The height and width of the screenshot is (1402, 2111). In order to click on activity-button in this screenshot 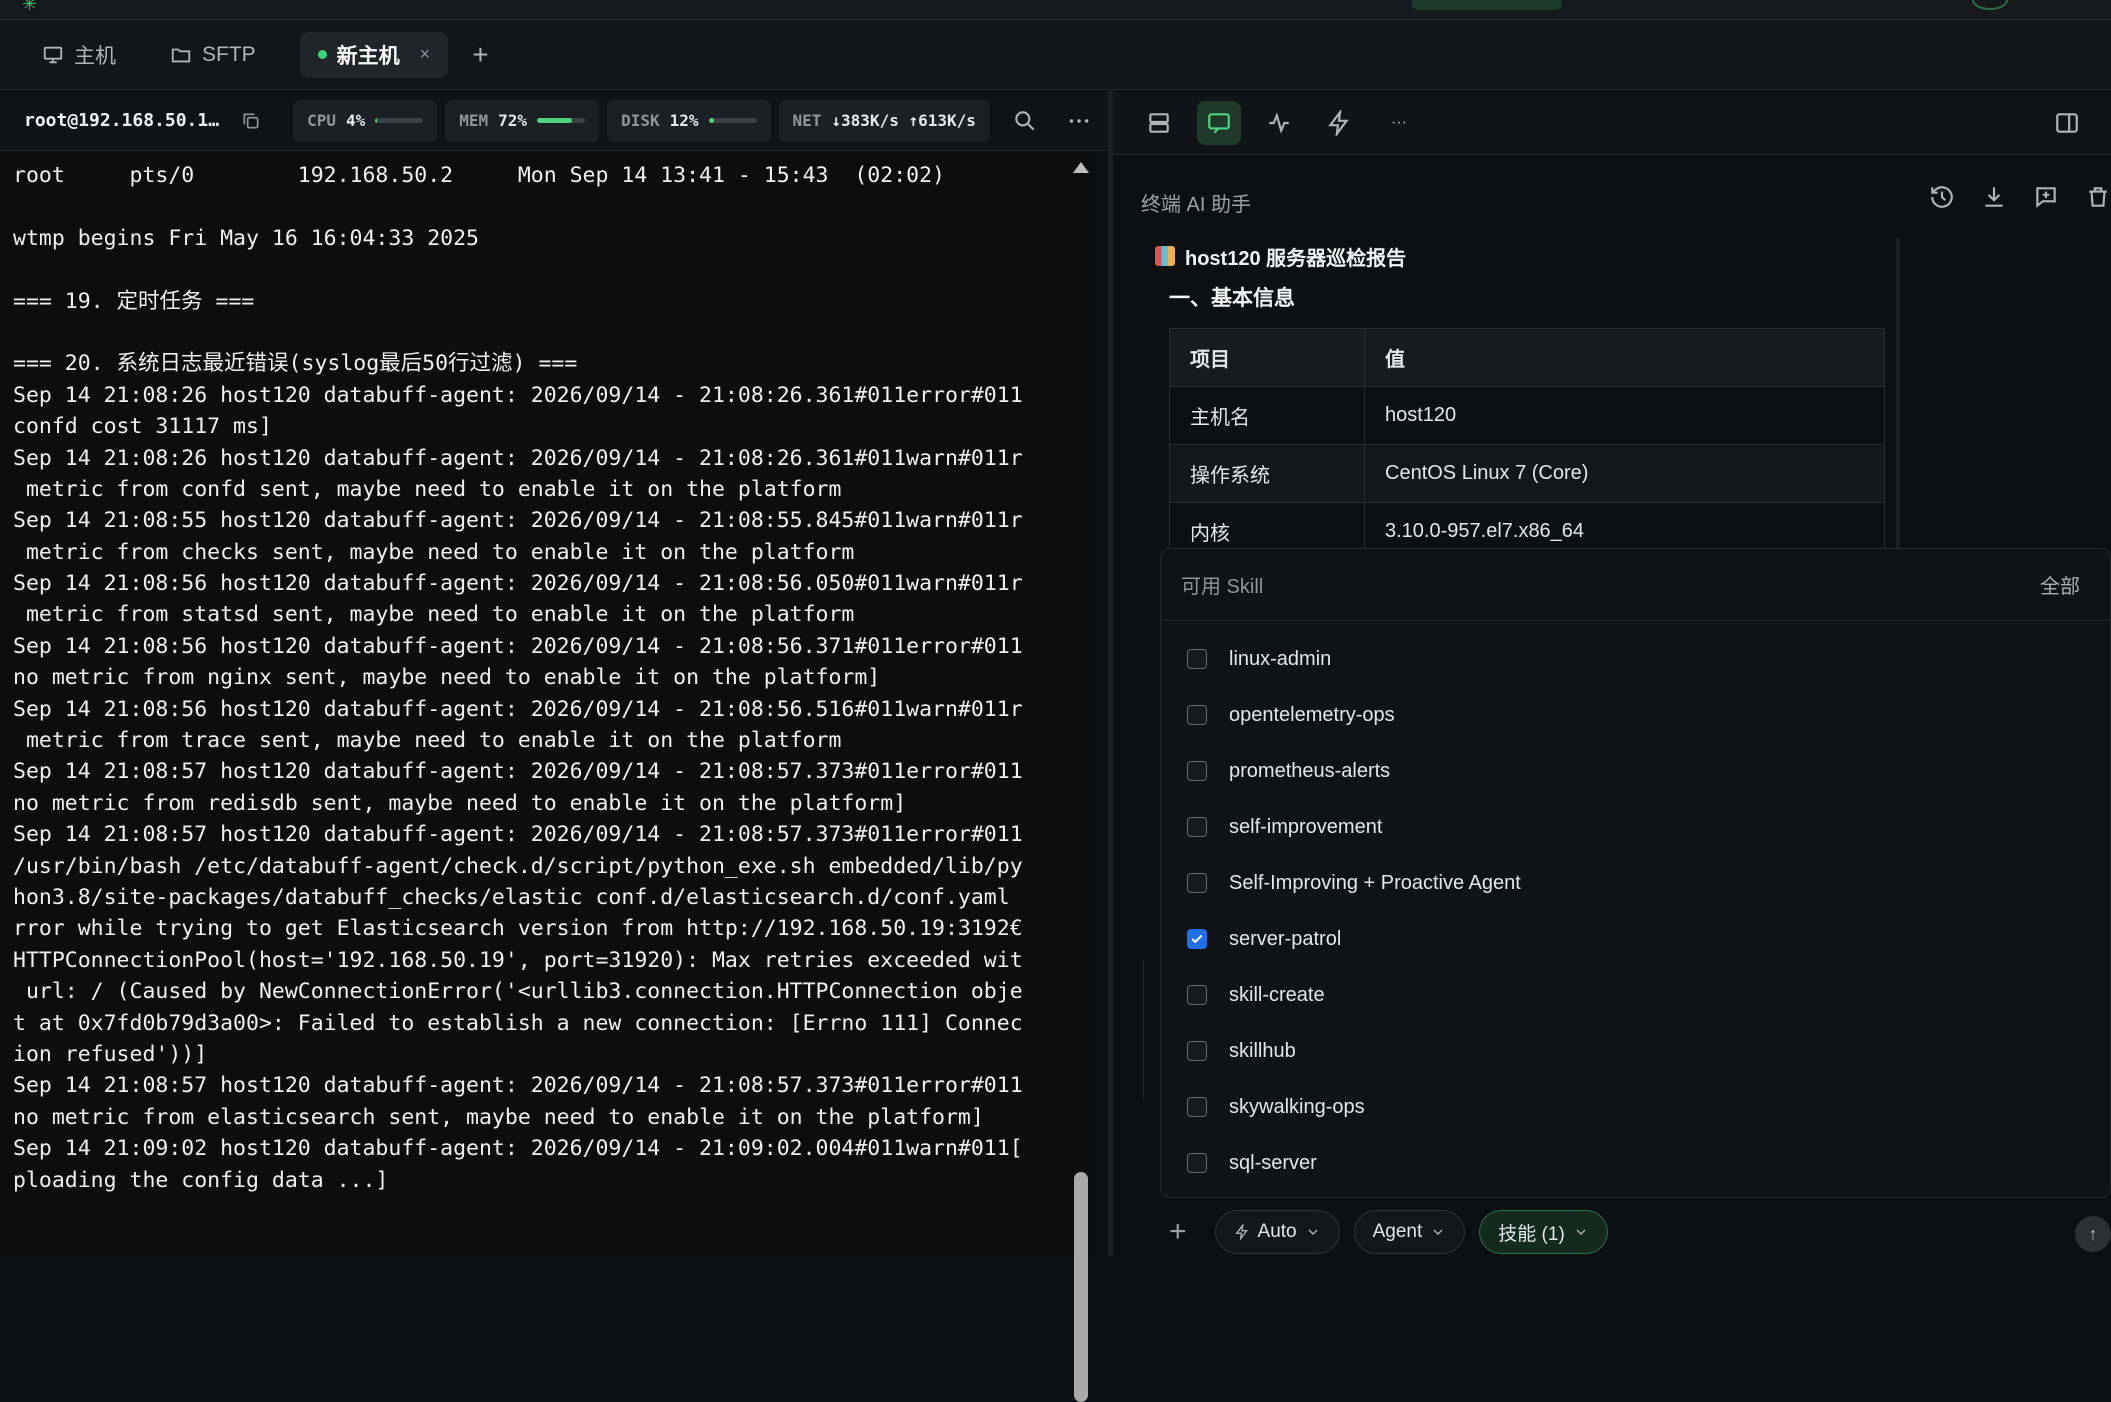, I will do `click(1279, 123)`.